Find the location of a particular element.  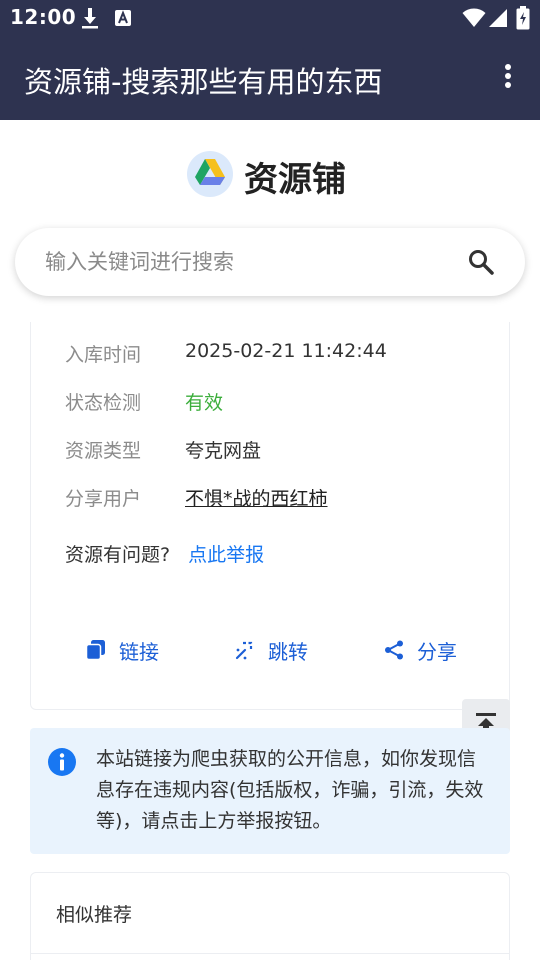

info-label: 入库时间 is located at coordinates (103, 355).